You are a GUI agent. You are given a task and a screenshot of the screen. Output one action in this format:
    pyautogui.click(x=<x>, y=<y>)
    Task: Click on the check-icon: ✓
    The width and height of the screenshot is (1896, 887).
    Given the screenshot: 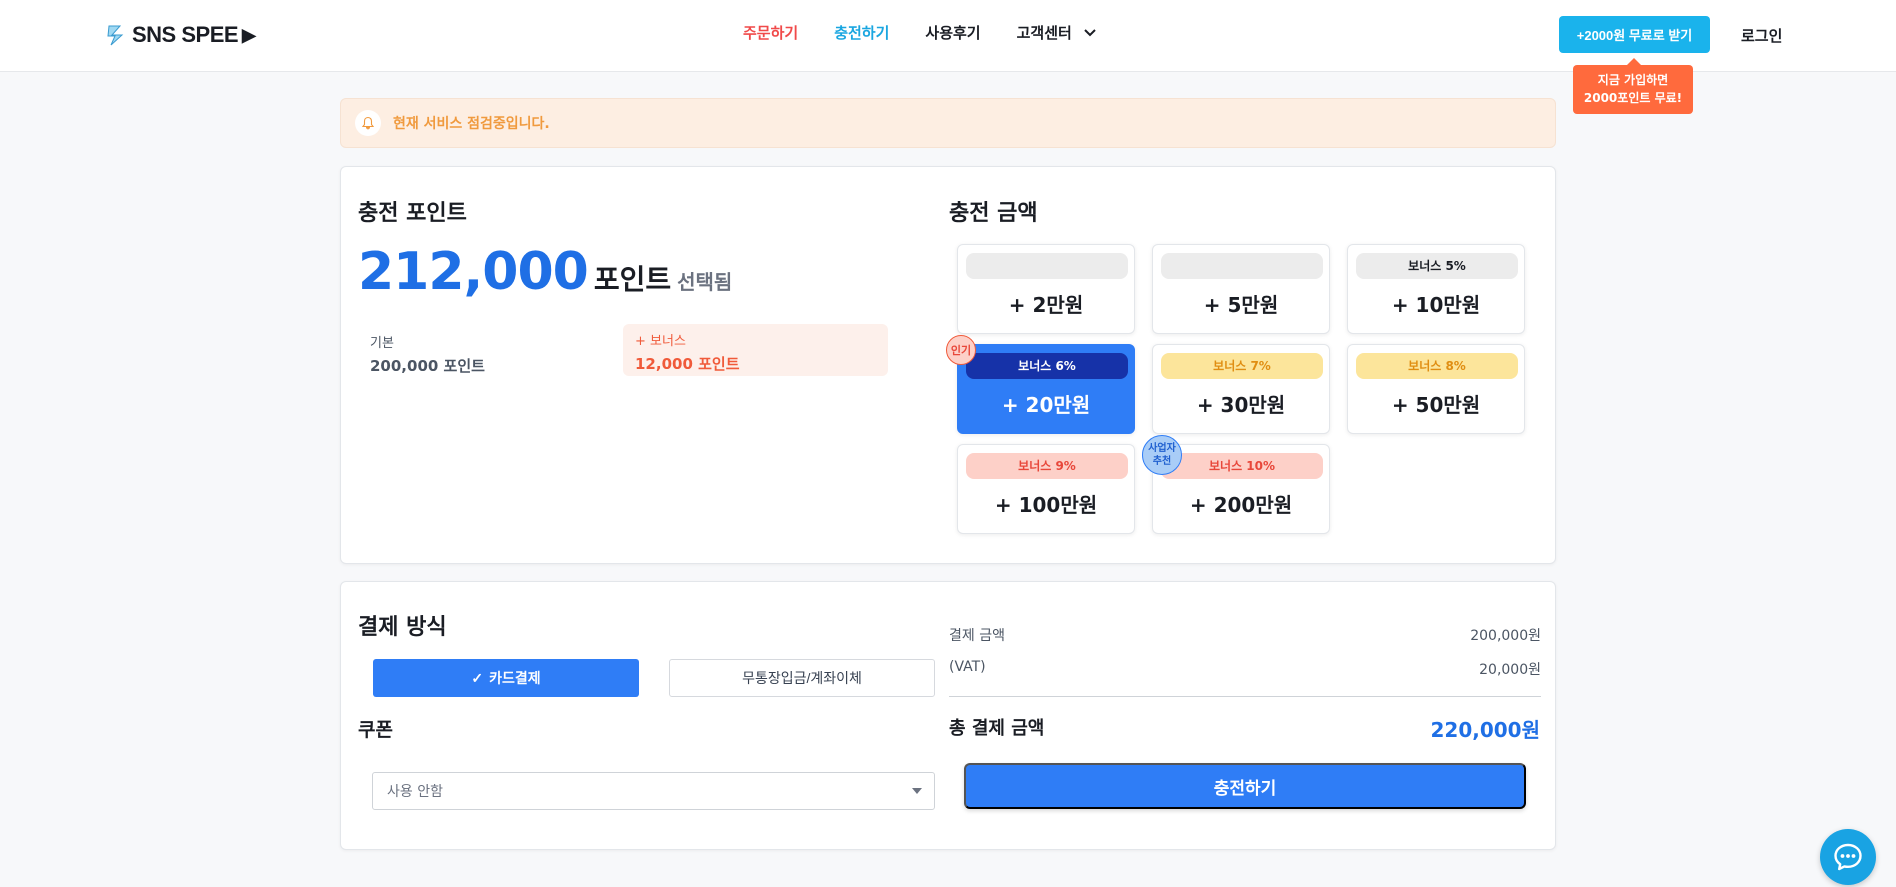 What is the action you would take?
    pyautogui.click(x=477, y=677)
    